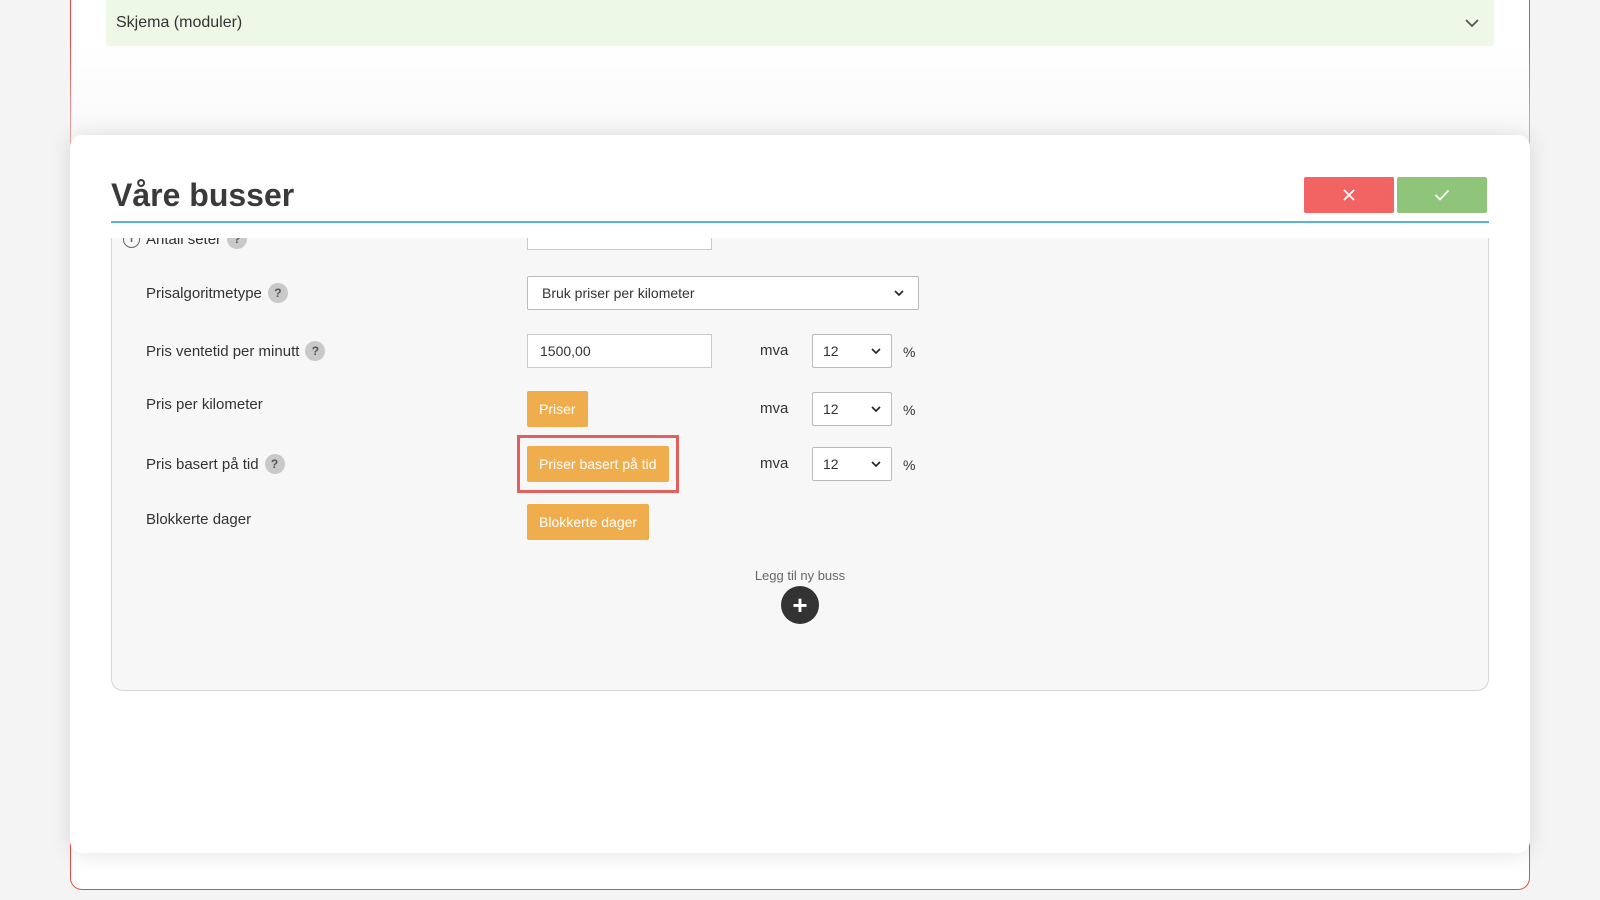 The width and height of the screenshot is (1600, 900). I want to click on wait-price-input: 1500,00, so click(619, 351).